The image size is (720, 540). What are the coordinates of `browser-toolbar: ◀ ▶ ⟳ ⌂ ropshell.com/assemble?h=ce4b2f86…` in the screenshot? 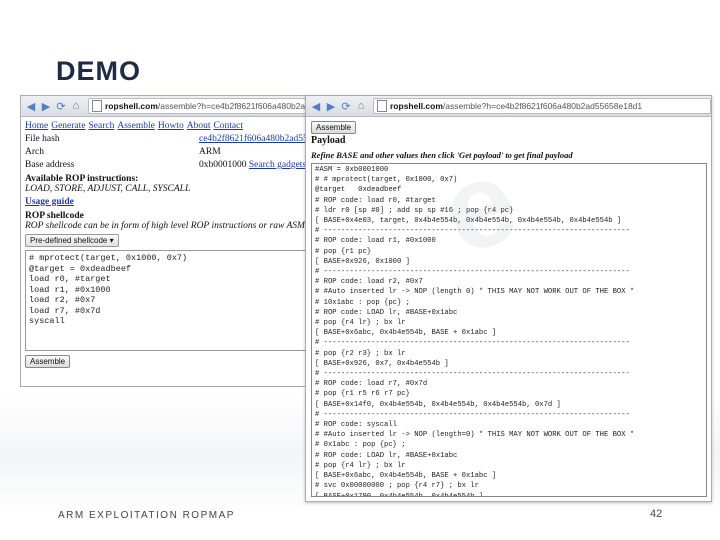 It's located at (170, 106).